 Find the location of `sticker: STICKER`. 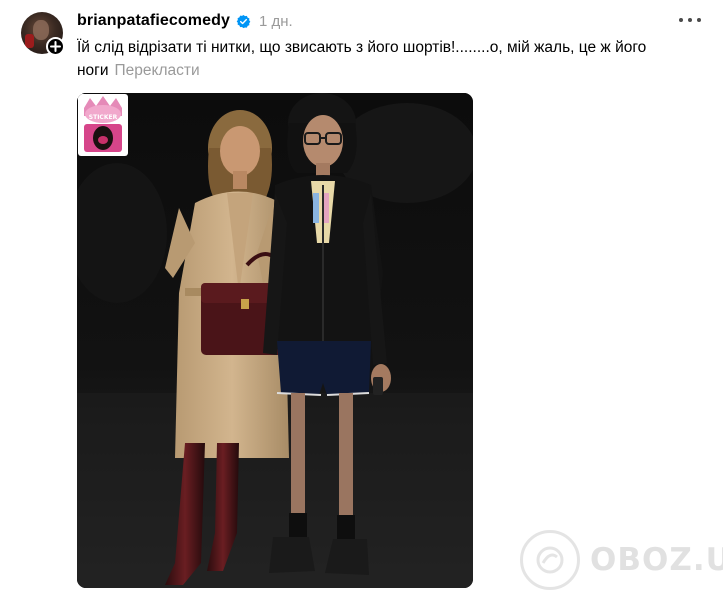

sticker: STICKER is located at coordinates (103, 125).